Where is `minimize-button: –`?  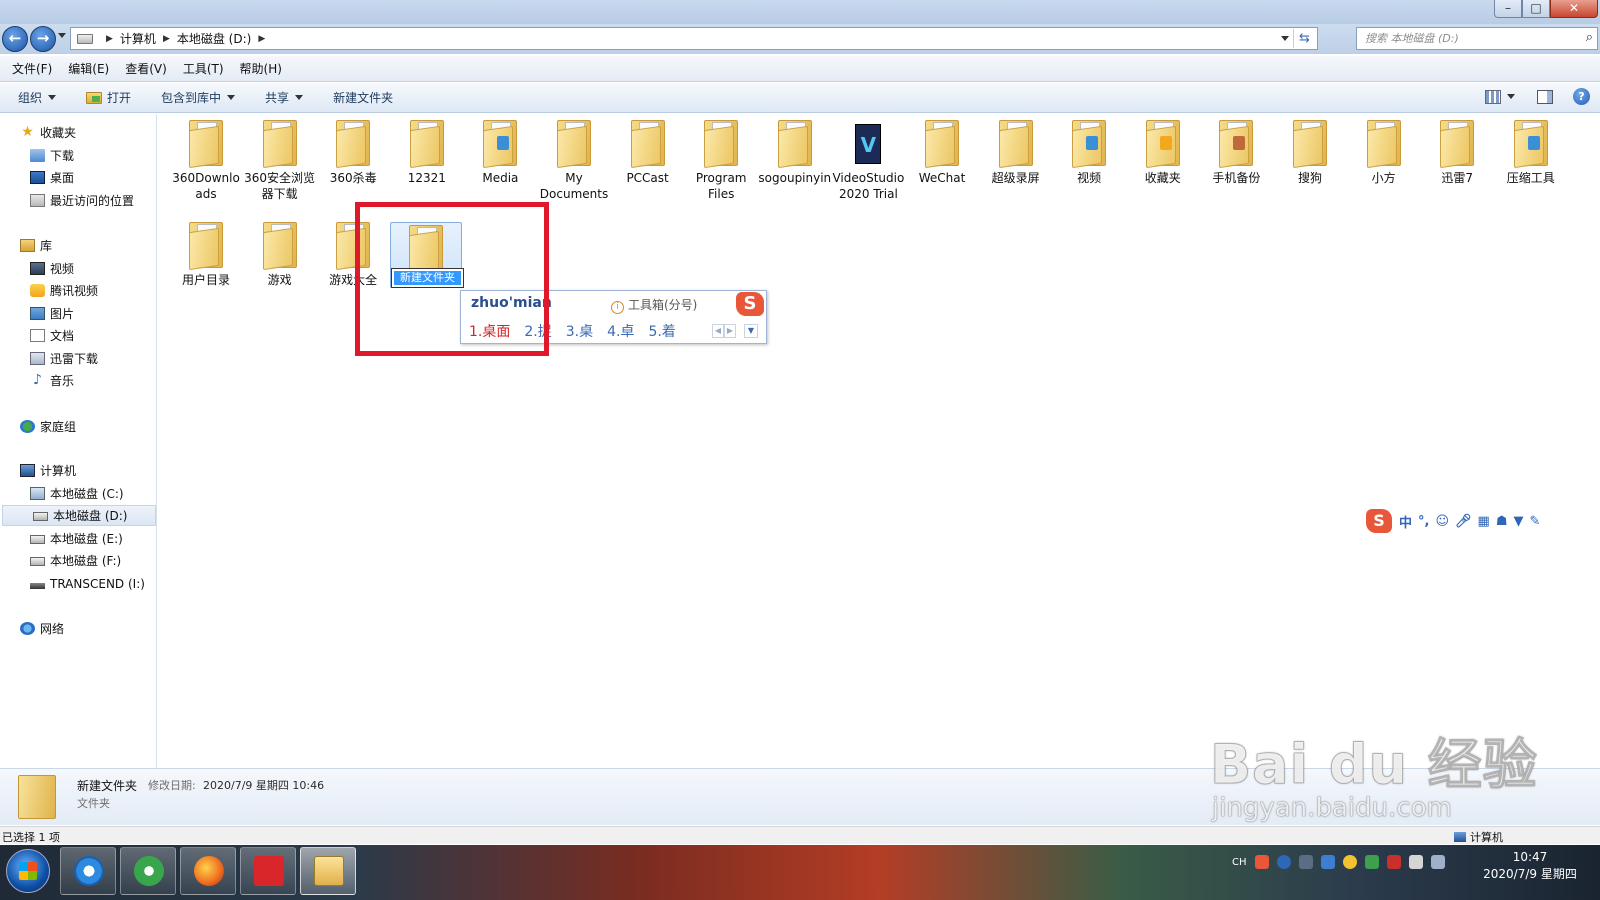
minimize-button: – is located at coordinates (1508, 9).